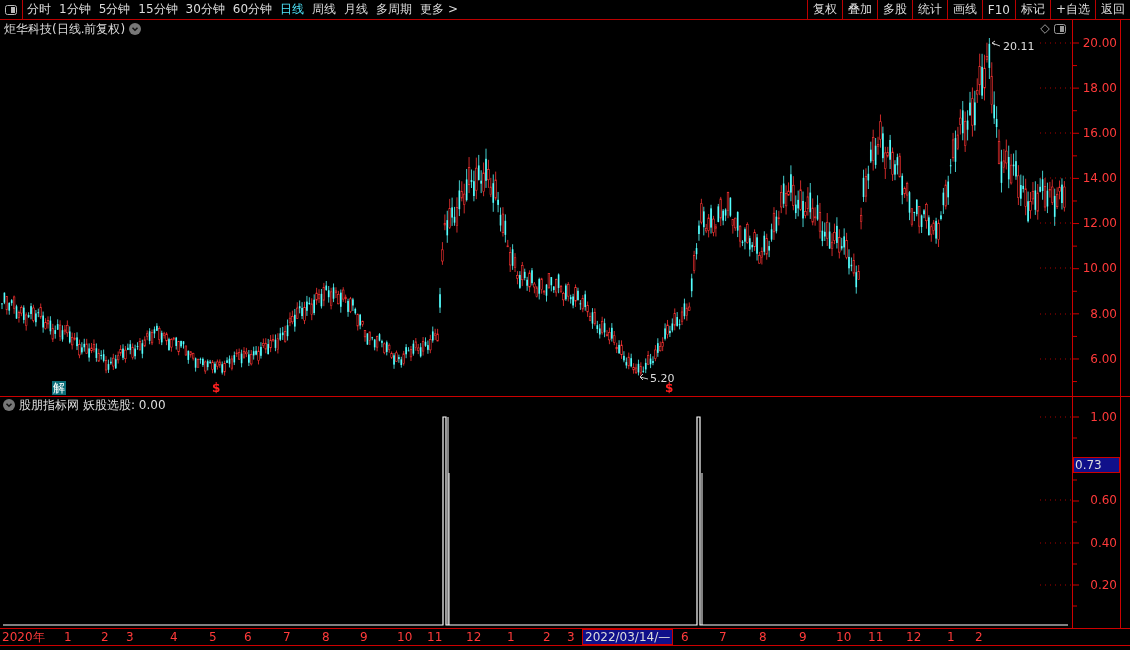 This screenshot has height=650, width=1130. I want to click on high-price-label: 20.11, so click(1015, 46).